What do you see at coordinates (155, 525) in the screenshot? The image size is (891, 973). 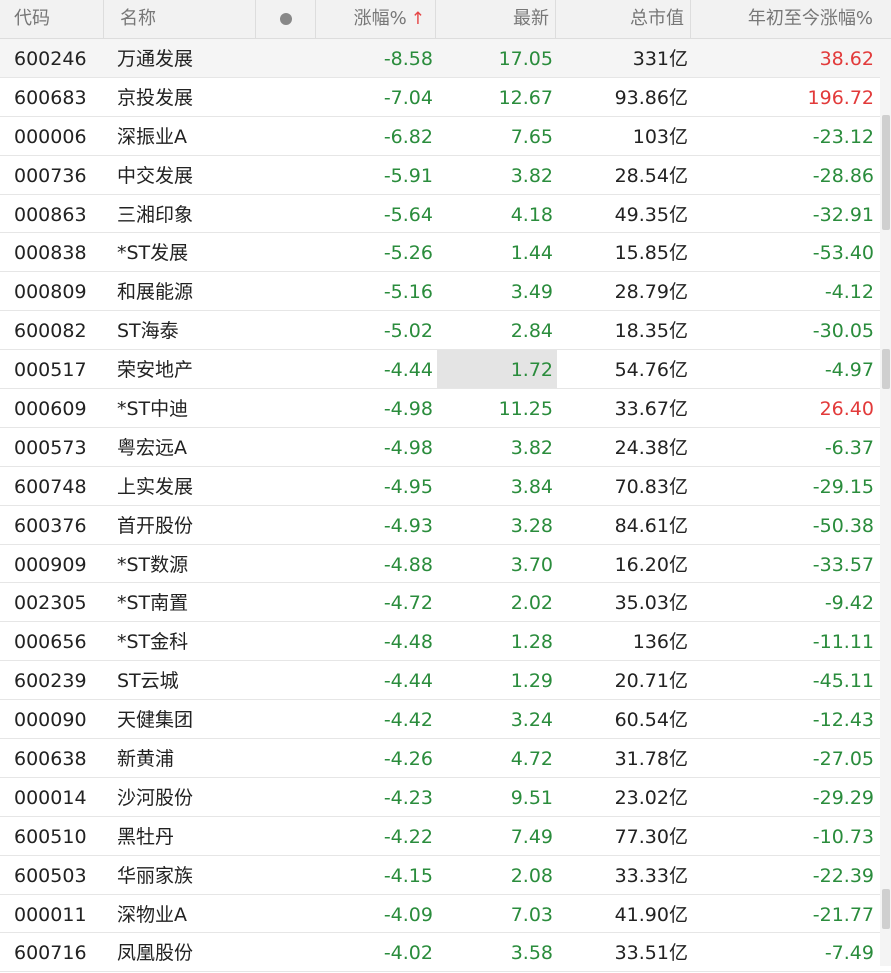 I see `stock-name: 首开股份` at bounding box center [155, 525].